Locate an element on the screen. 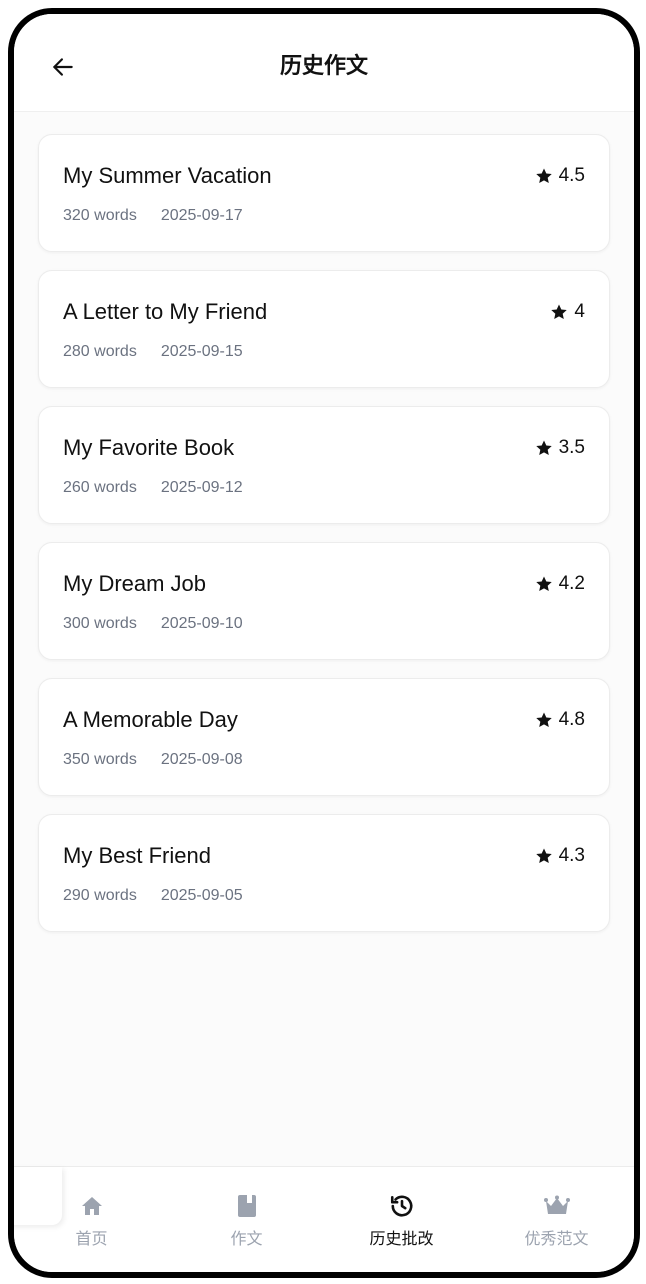 Image resolution: width=646 pixels, height=1284 pixels. essay-date: 2025-09-12 is located at coordinates (201, 487).